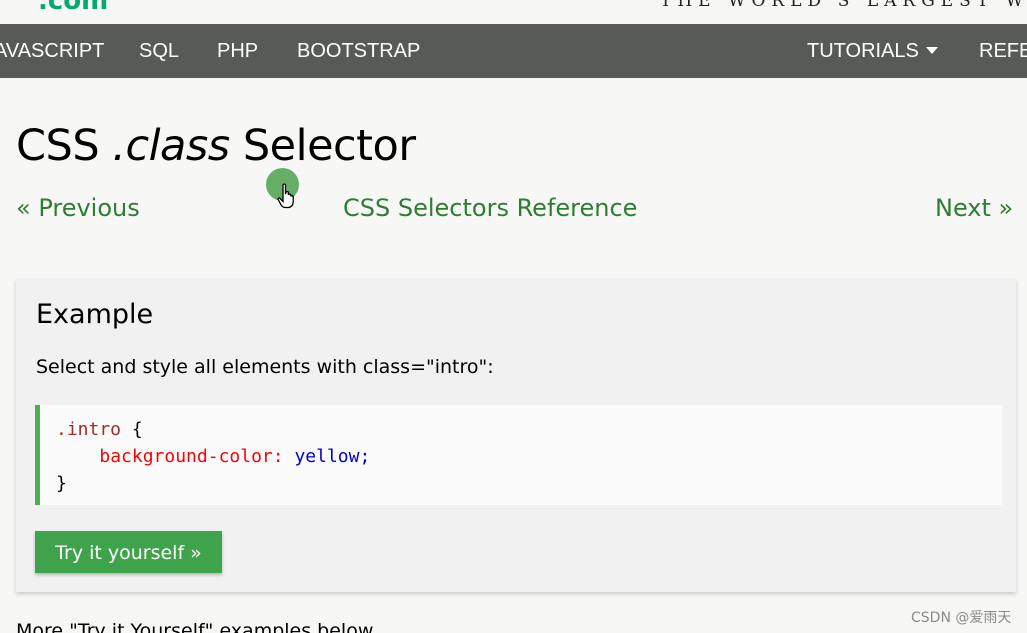  Describe the element at coordinates (78, 208) in the screenshot. I see `previous-link: « Previous` at that location.